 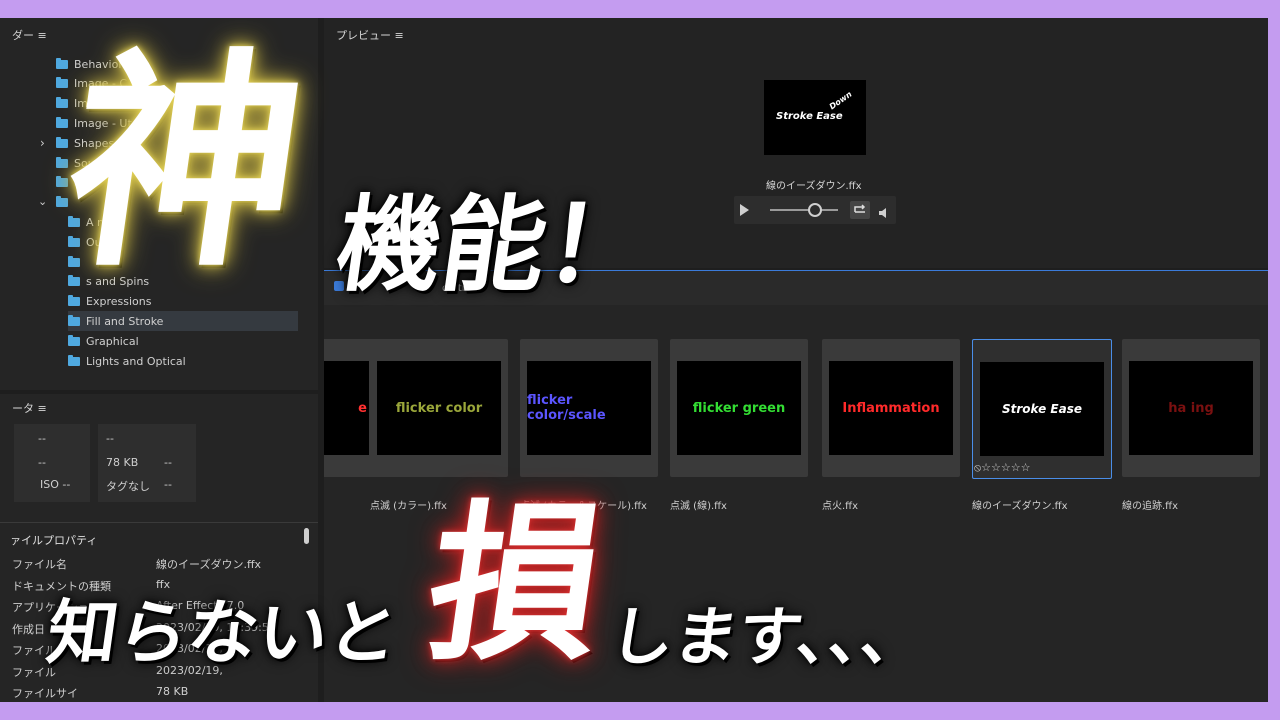 What do you see at coordinates (884, 213) in the screenshot?
I see `volume-icon` at bounding box center [884, 213].